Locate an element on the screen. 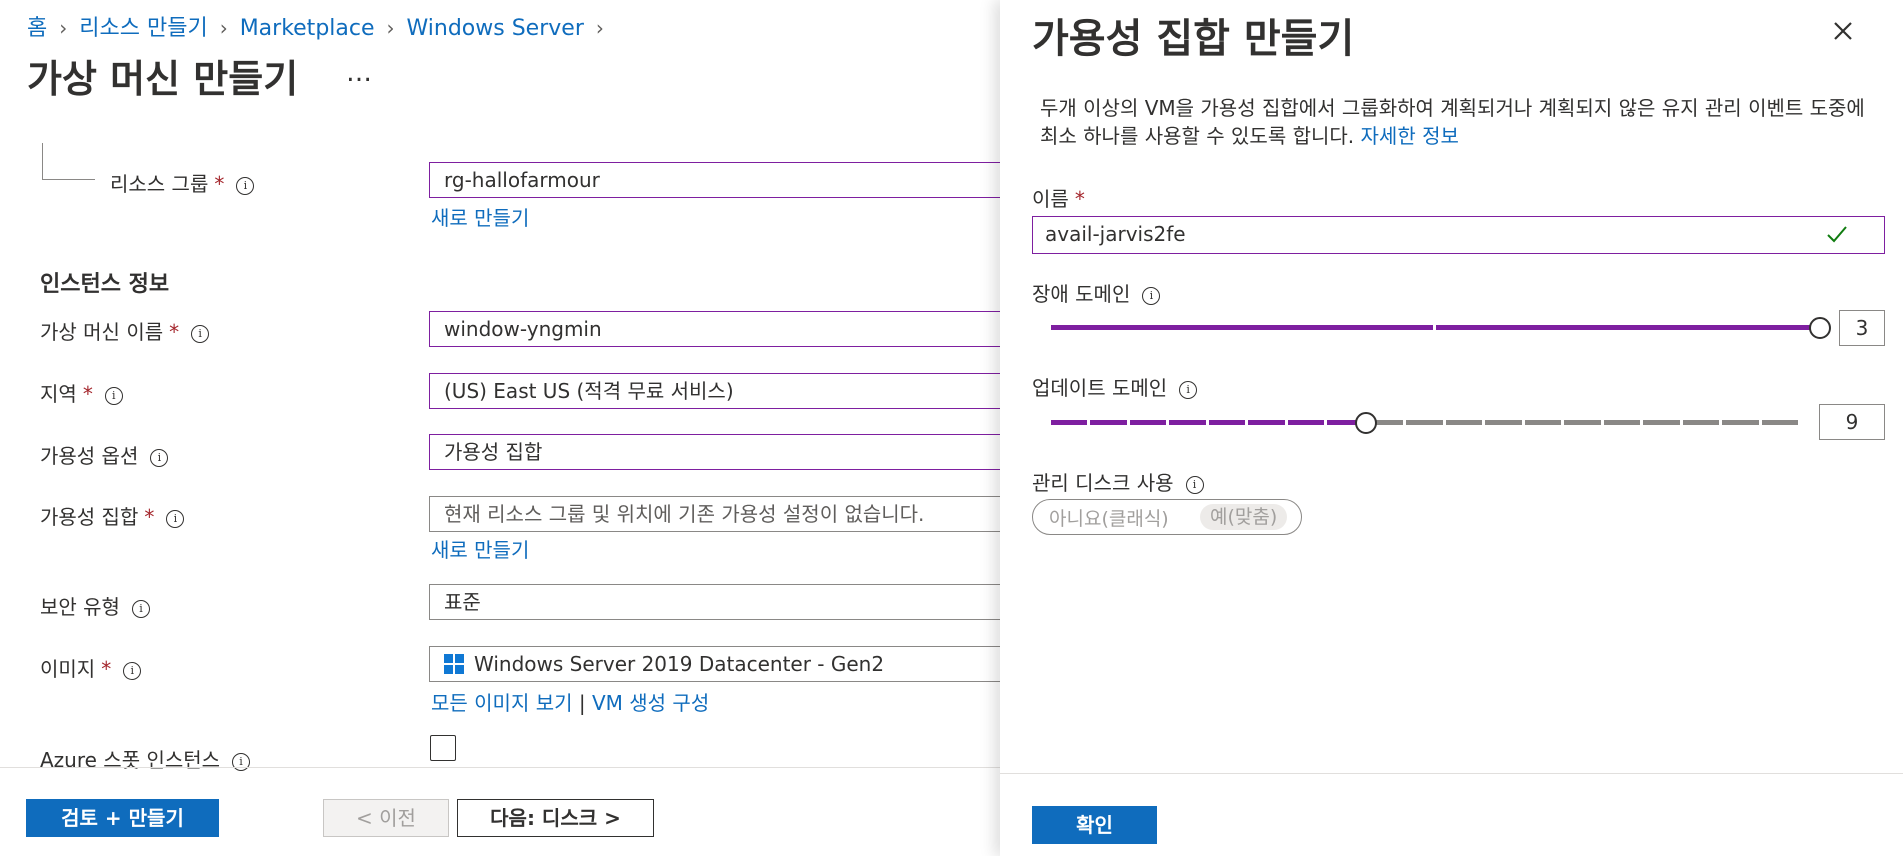  learn-more-link: 자세한 정보 is located at coordinates (1410, 136).